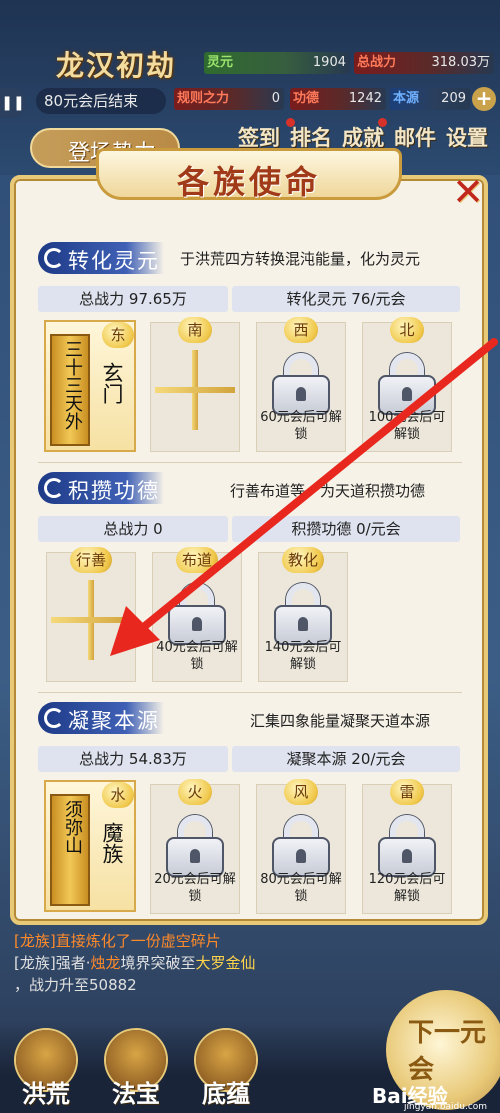 The width and height of the screenshot is (500, 1113). Describe the element at coordinates (117, 941) in the screenshot. I see `chat-line: [龙族]直接炼化了一份虚空碎片` at that location.